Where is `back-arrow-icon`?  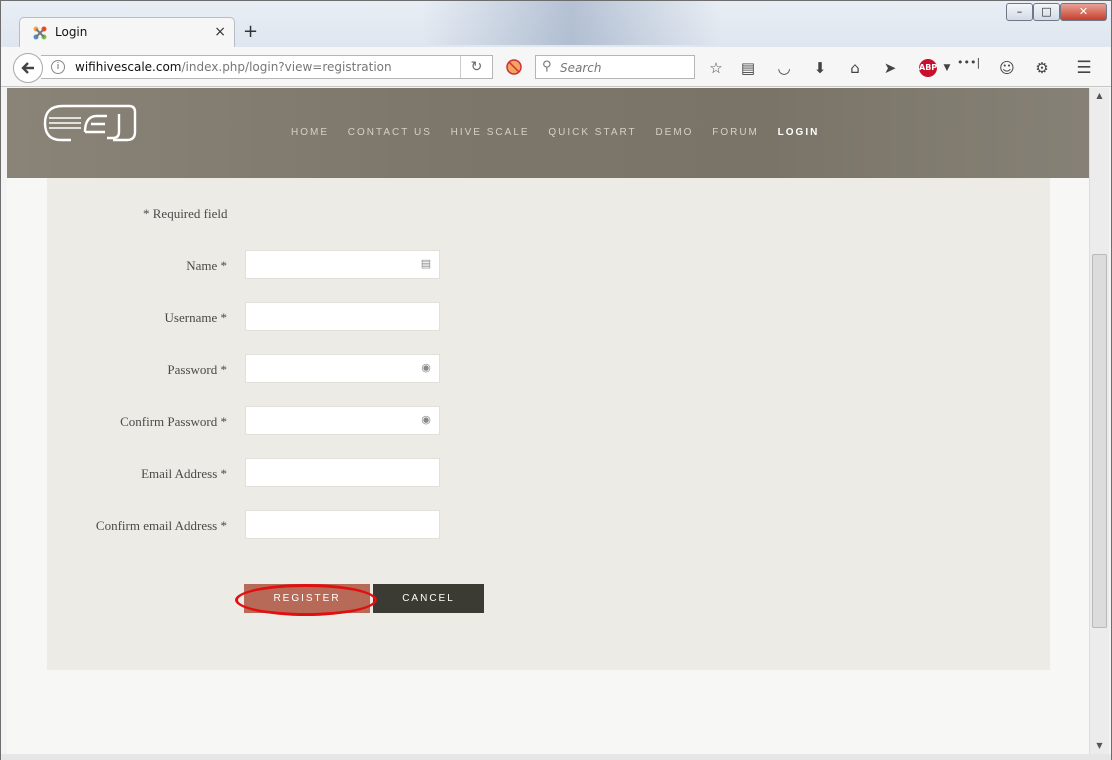
back-arrow-icon is located at coordinates (27, 68).